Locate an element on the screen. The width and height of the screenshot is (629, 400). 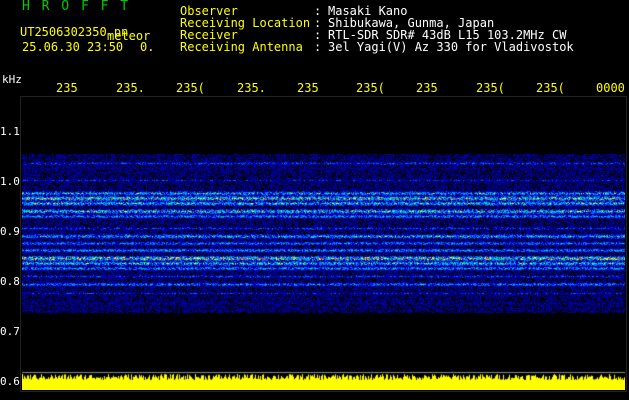
y-tick: 0.7 is located at coordinates (10, 331).